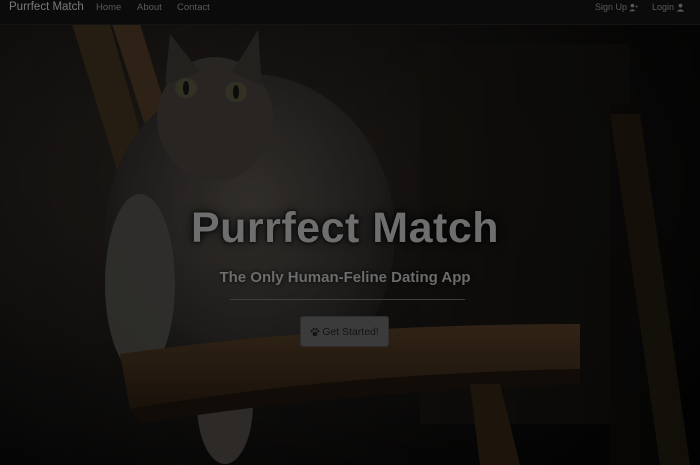  Describe the element at coordinates (633, 7) in the screenshot. I see `user-plus-icon` at that location.